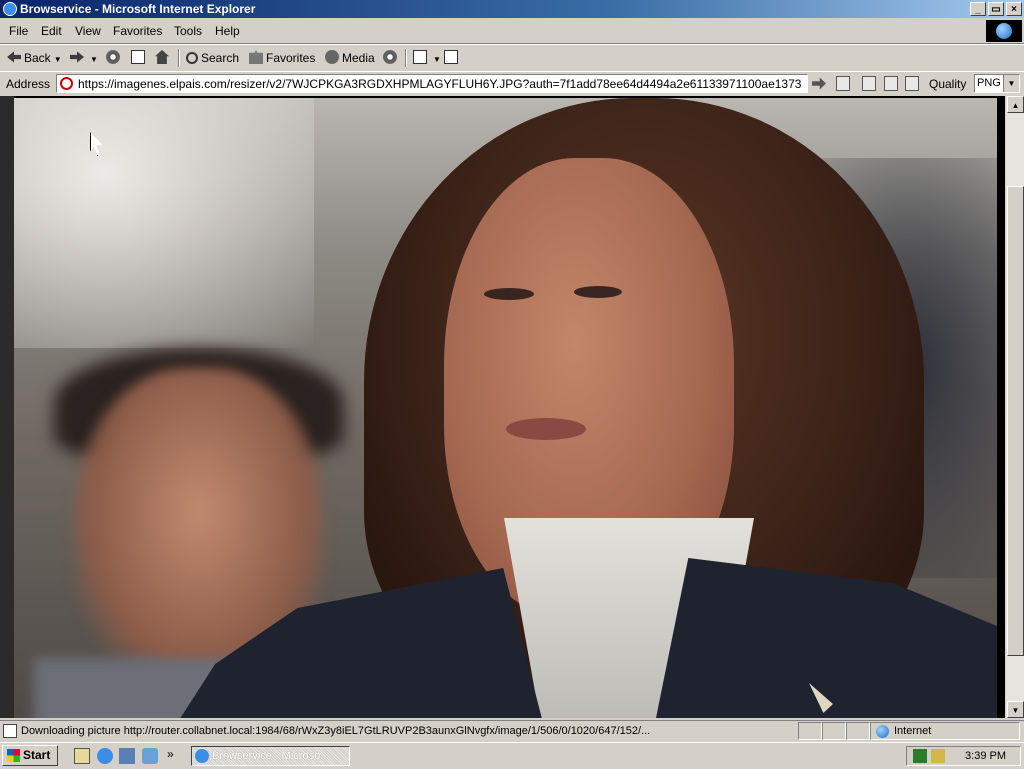  I want to click on mail-icon, so click(420, 57).